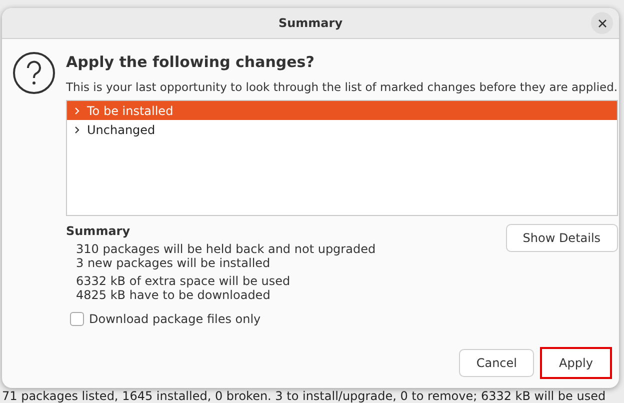 The image size is (624, 403). What do you see at coordinates (174, 295) in the screenshot?
I see `summary-line: 4825 kB have to be downloaded` at bounding box center [174, 295].